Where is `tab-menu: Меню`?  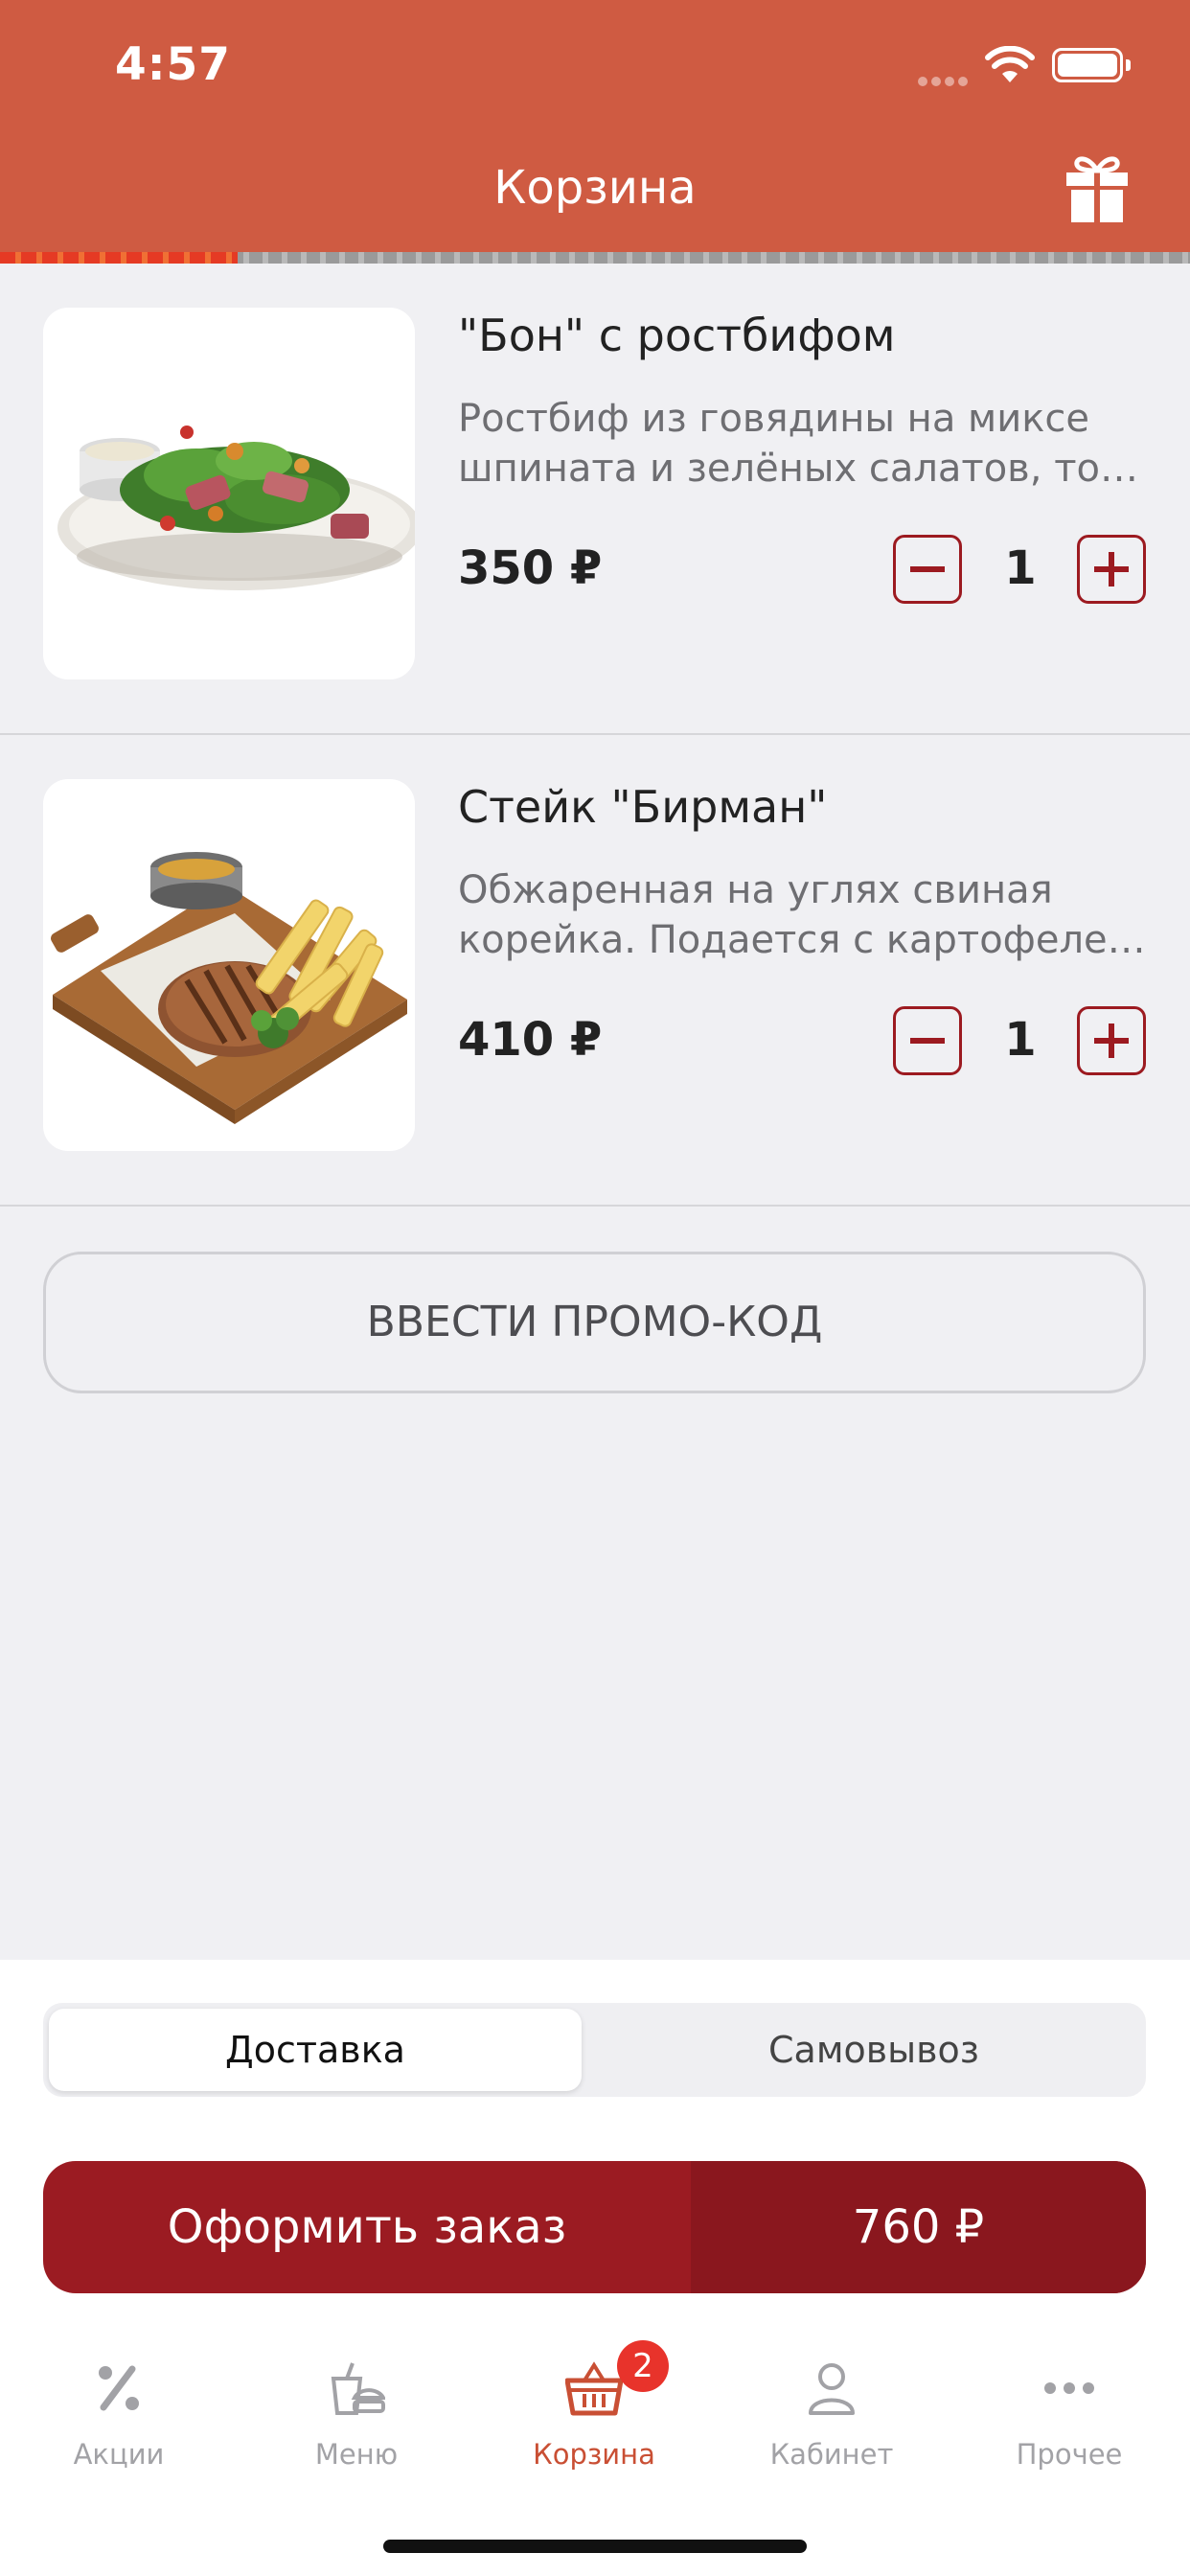 tab-menu: Меню is located at coordinates (357, 2400).